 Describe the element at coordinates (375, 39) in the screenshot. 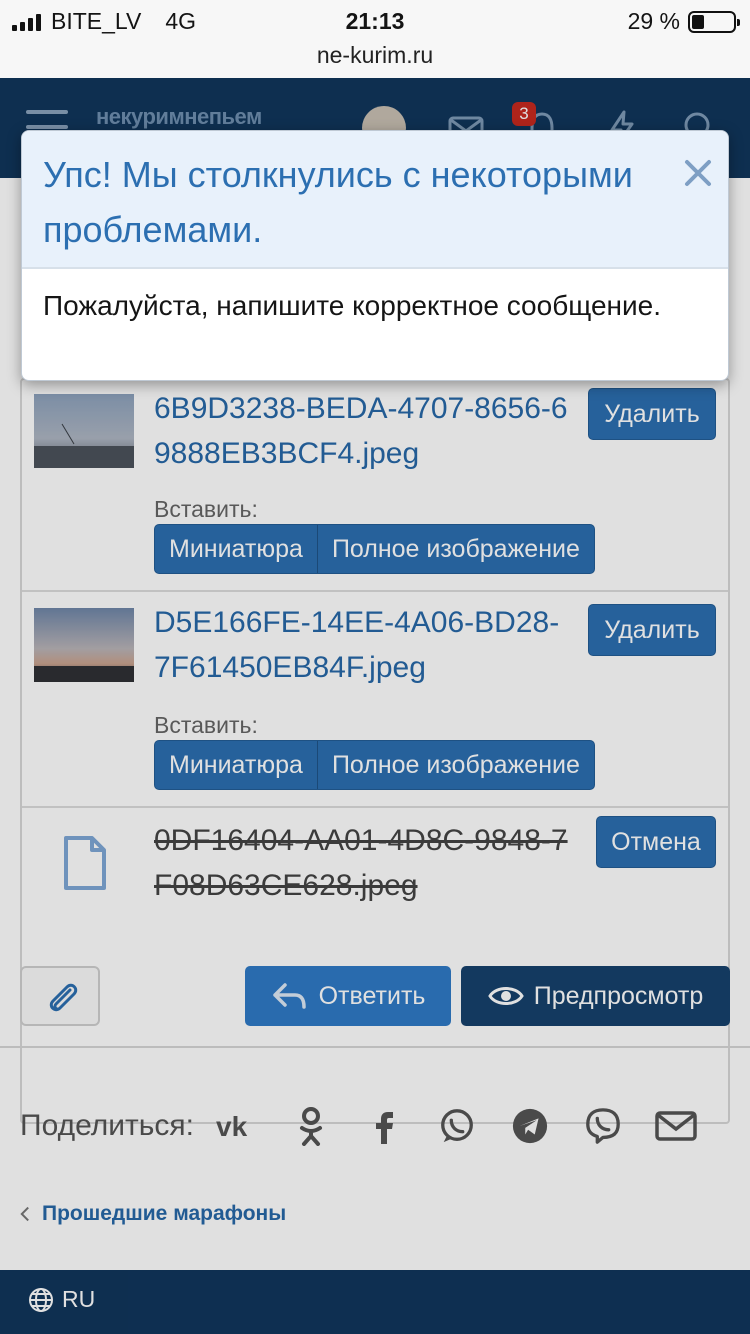

I see `status-bar: BITE_LV 4G 21:13 29 % ne-kurim.ru` at that location.